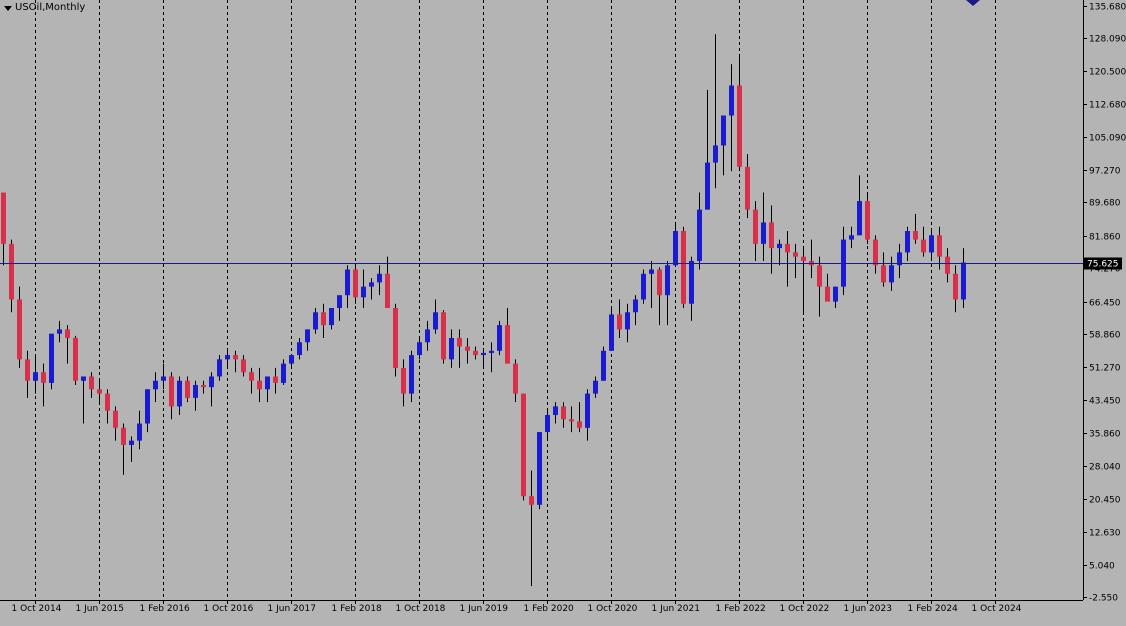  Describe the element at coordinates (1107, 40) in the screenshot. I see `y-tick-label: 128.090` at that location.